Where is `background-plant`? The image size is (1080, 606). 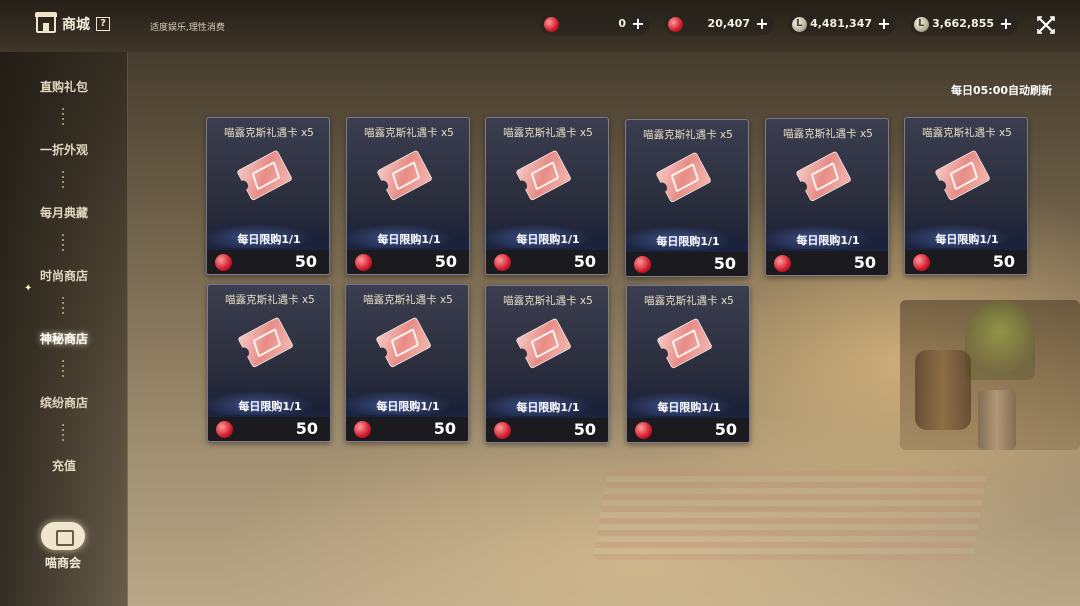
background-plant is located at coordinates (1000, 340).